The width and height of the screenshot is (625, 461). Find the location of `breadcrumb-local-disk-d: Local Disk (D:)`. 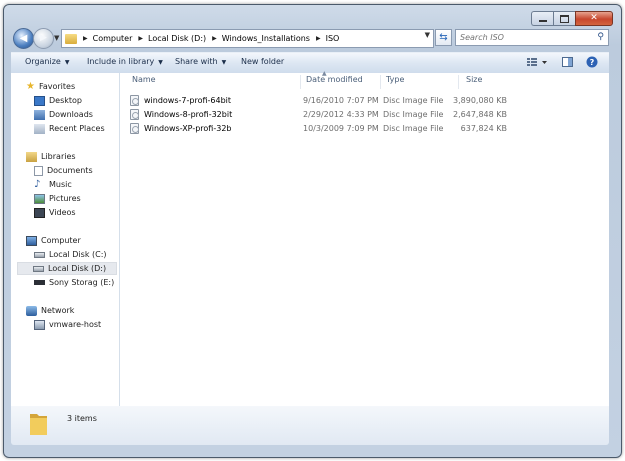

breadcrumb-local-disk-d: Local Disk (D:) is located at coordinates (177, 38).